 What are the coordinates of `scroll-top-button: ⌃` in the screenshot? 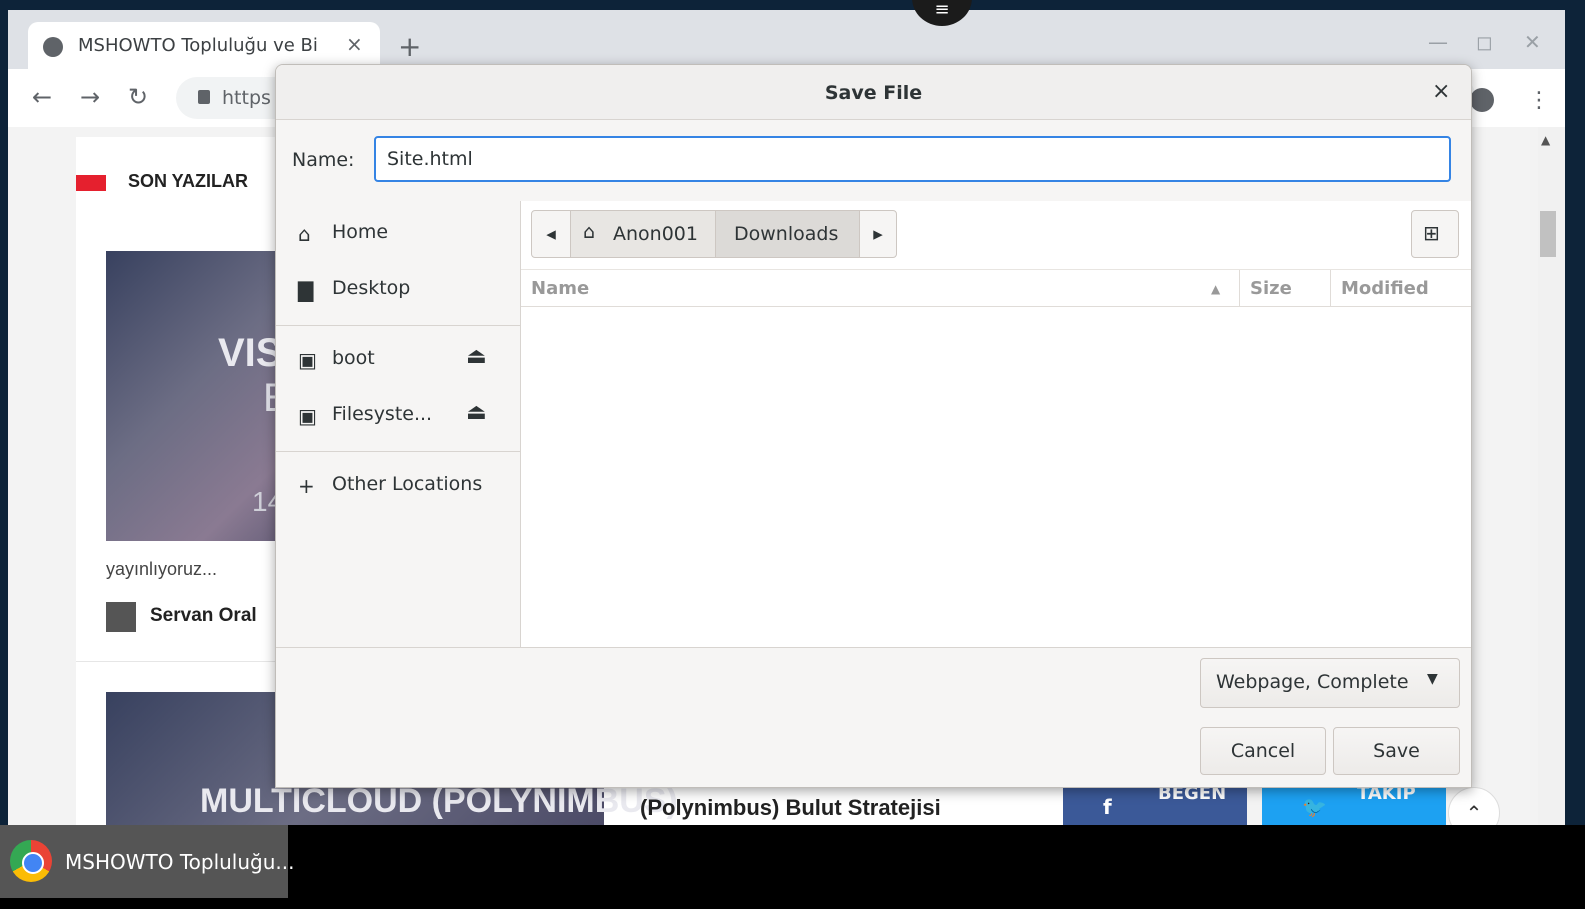 It's located at (1474, 806).